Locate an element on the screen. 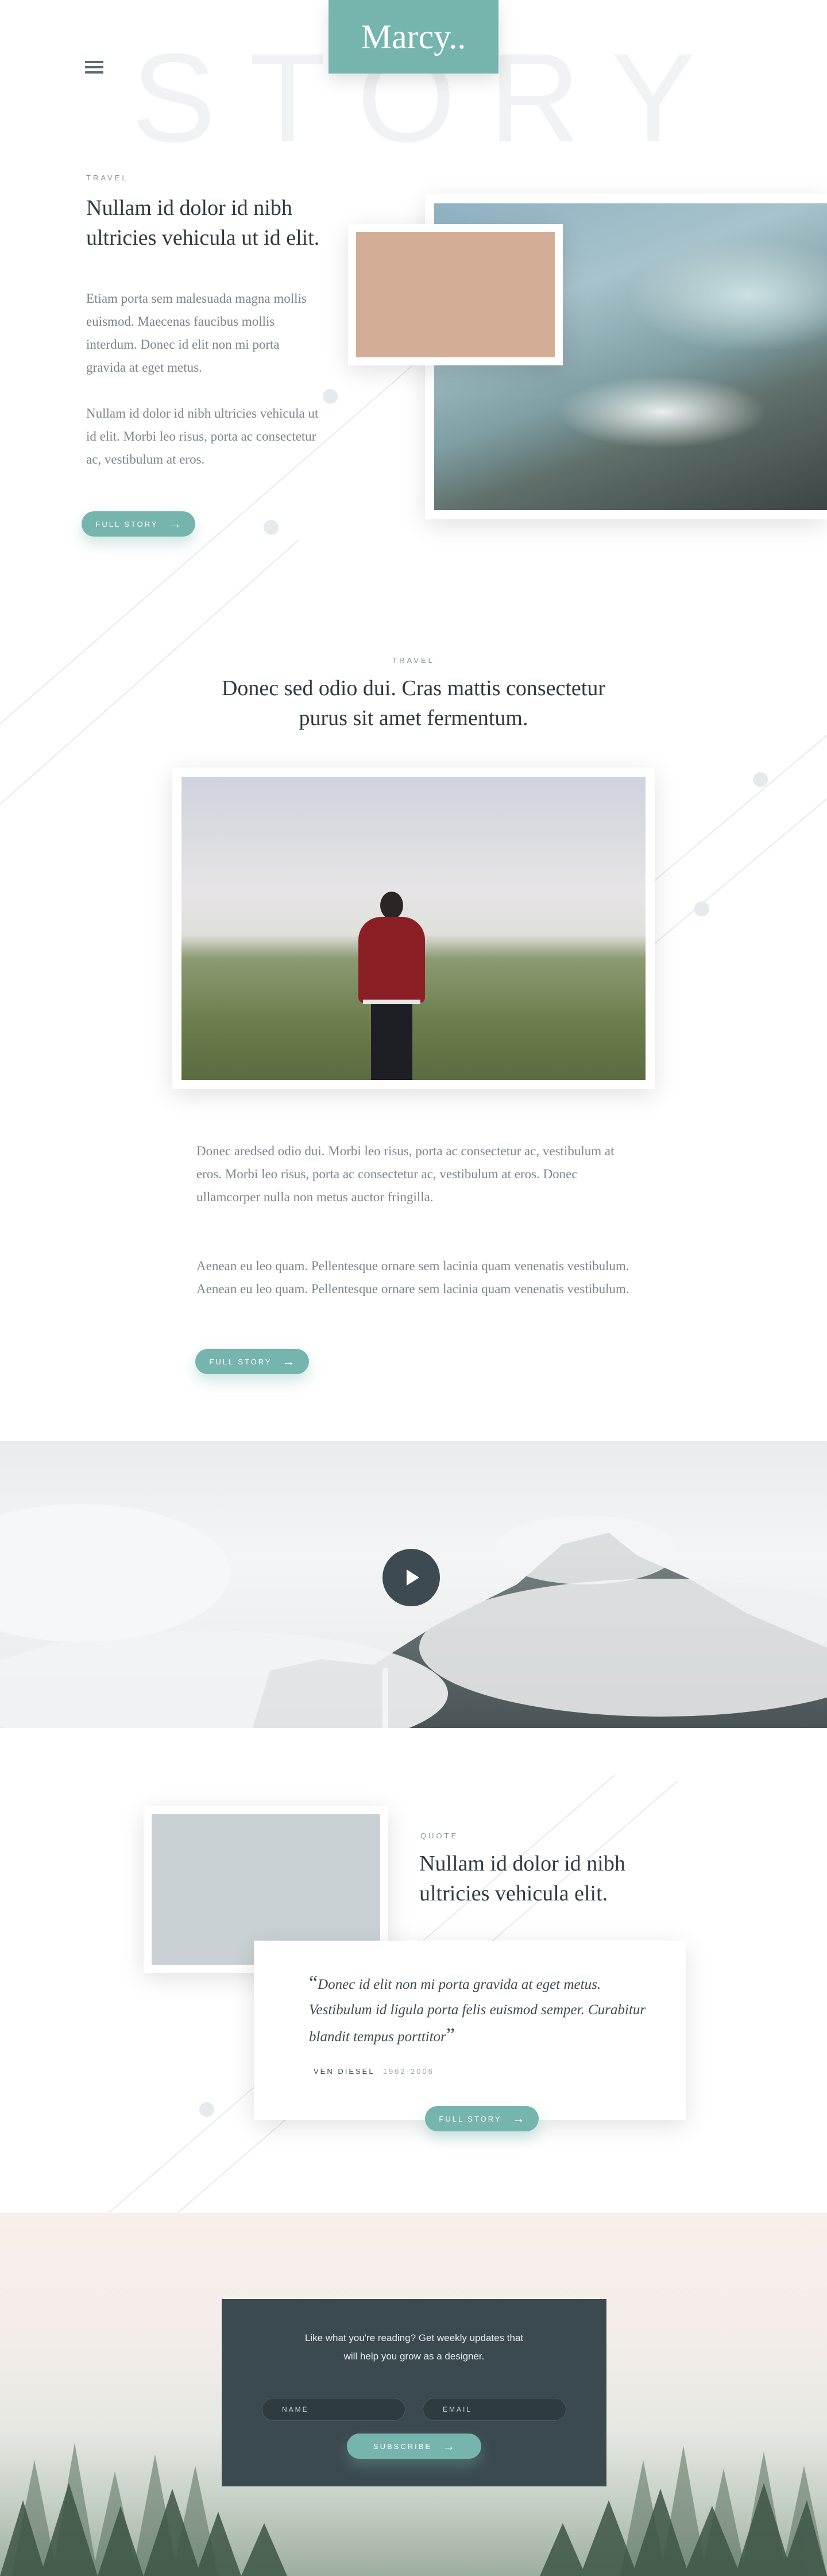 The image size is (827, 2576). post1-full-story-button: FULL STORY → is located at coordinates (138, 524).